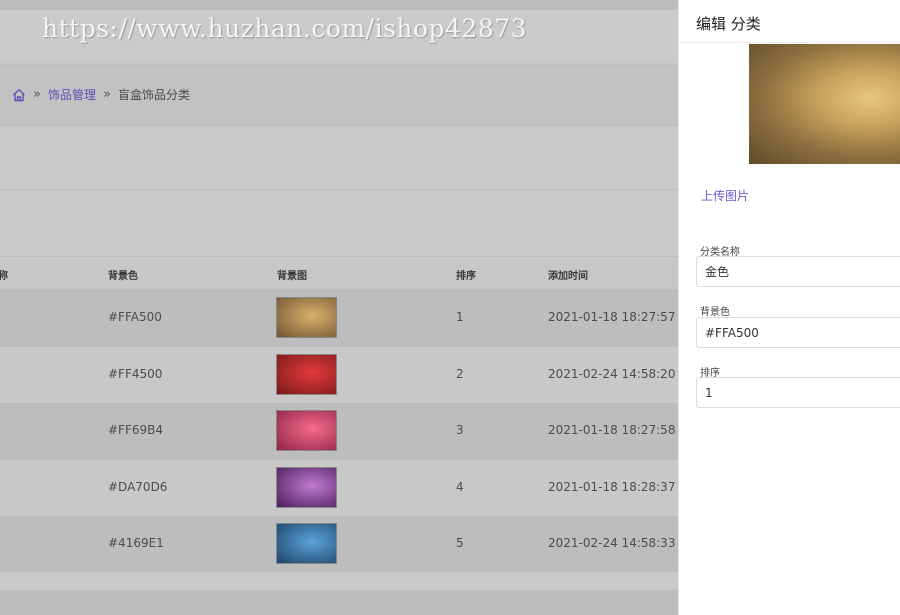  What do you see at coordinates (4, 276) in the screenshot?
I see `column-header-name: 名称` at bounding box center [4, 276].